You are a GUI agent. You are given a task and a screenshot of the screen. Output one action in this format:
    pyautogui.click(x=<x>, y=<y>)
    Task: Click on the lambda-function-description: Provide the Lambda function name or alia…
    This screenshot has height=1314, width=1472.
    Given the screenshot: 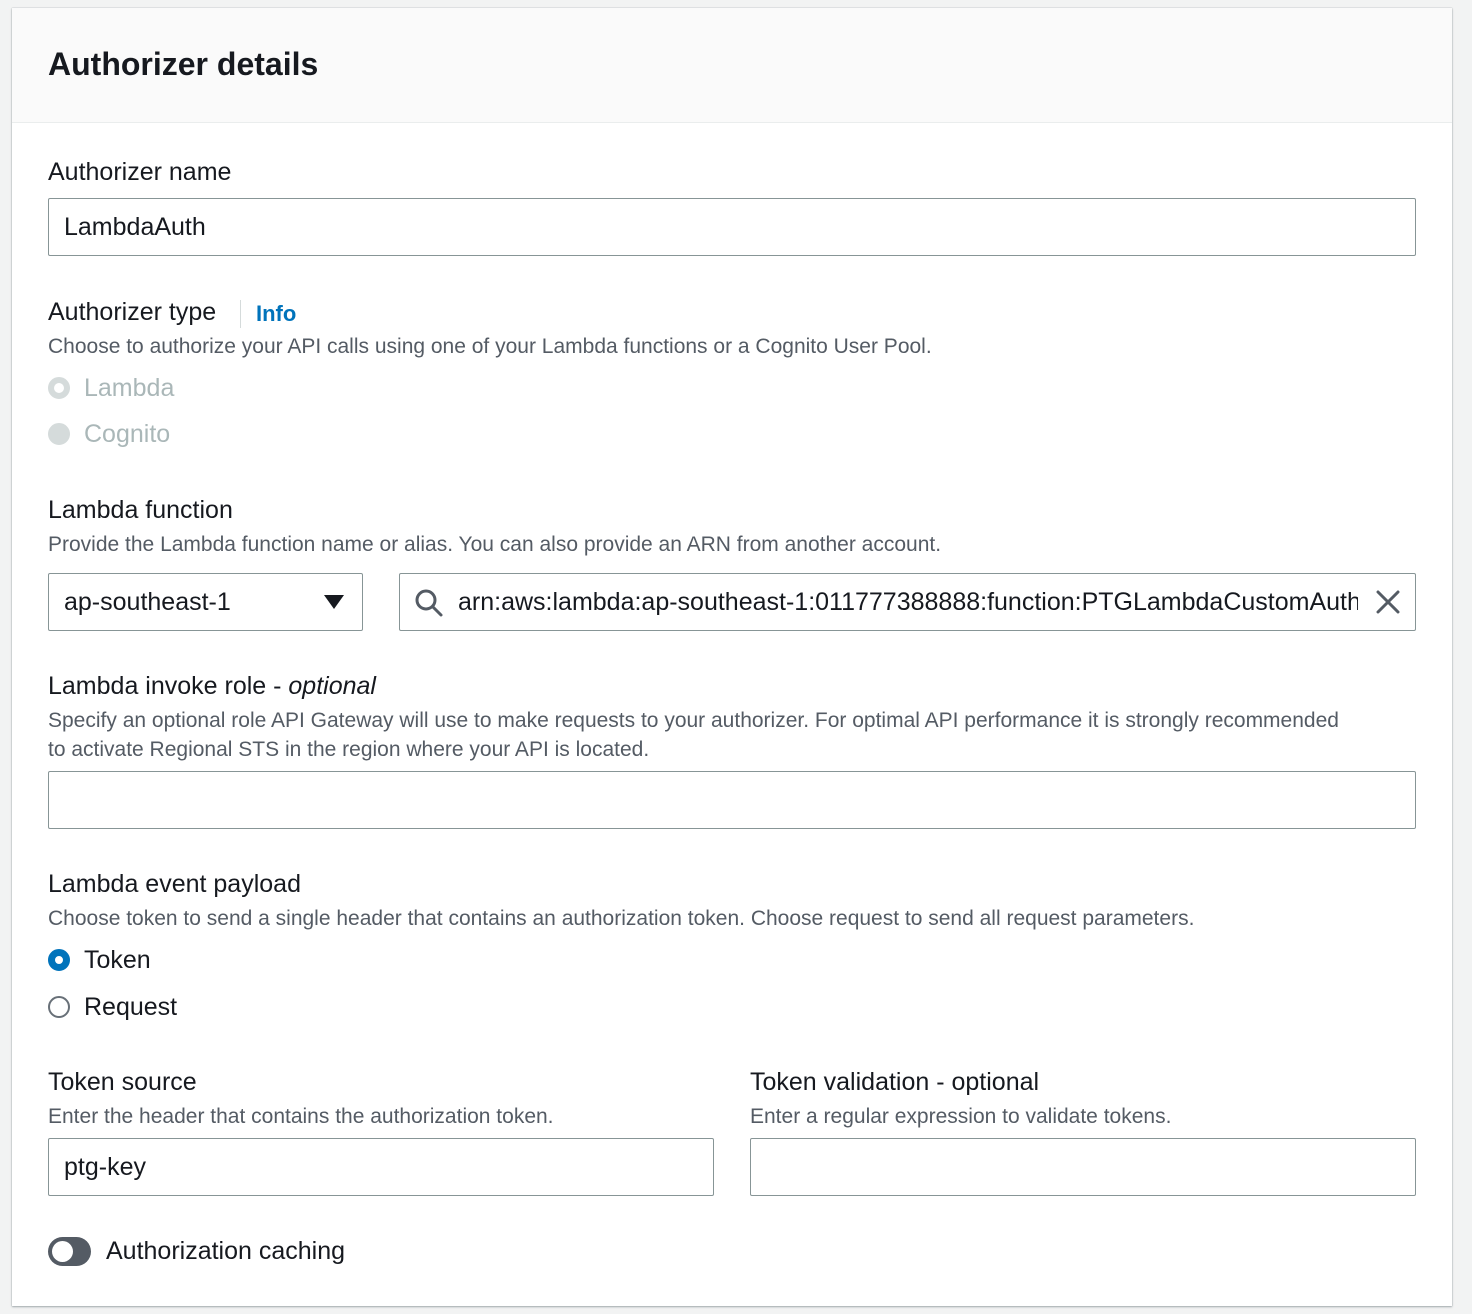 What is the action you would take?
    pyautogui.click(x=495, y=544)
    